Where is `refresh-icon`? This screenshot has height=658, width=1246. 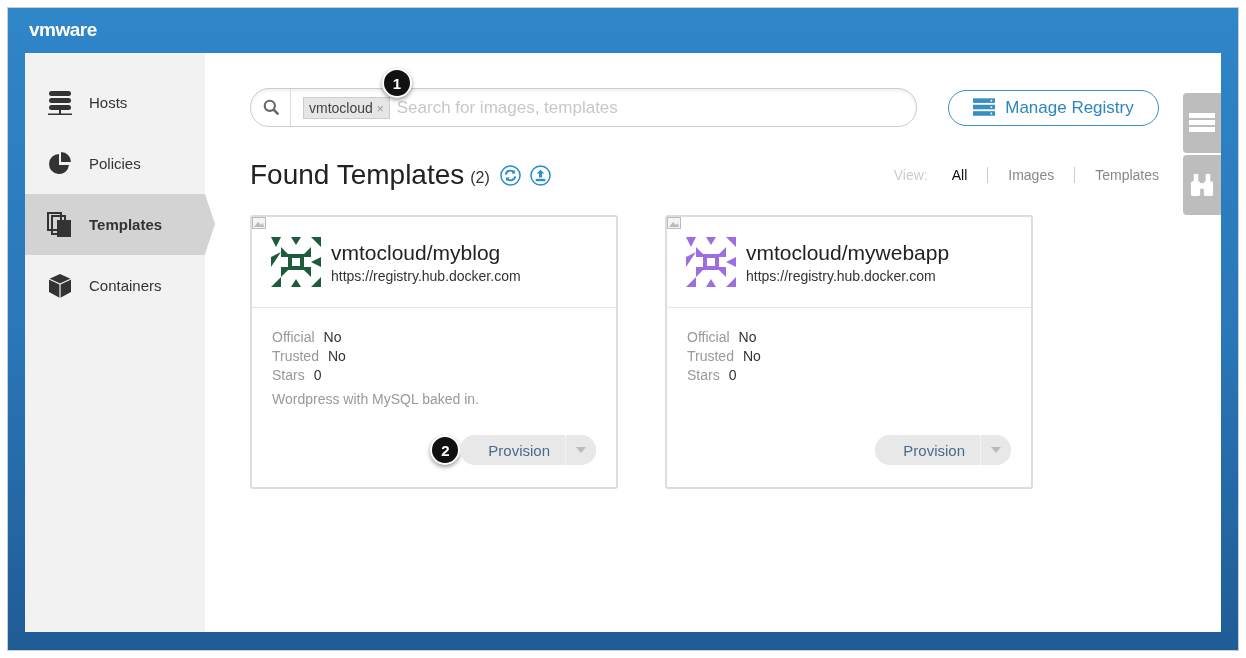
refresh-icon is located at coordinates (510, 175).